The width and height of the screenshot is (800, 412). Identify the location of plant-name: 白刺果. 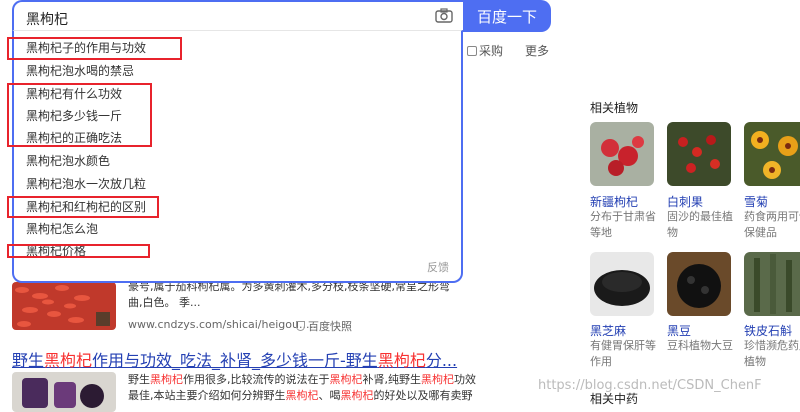
(685, 201).